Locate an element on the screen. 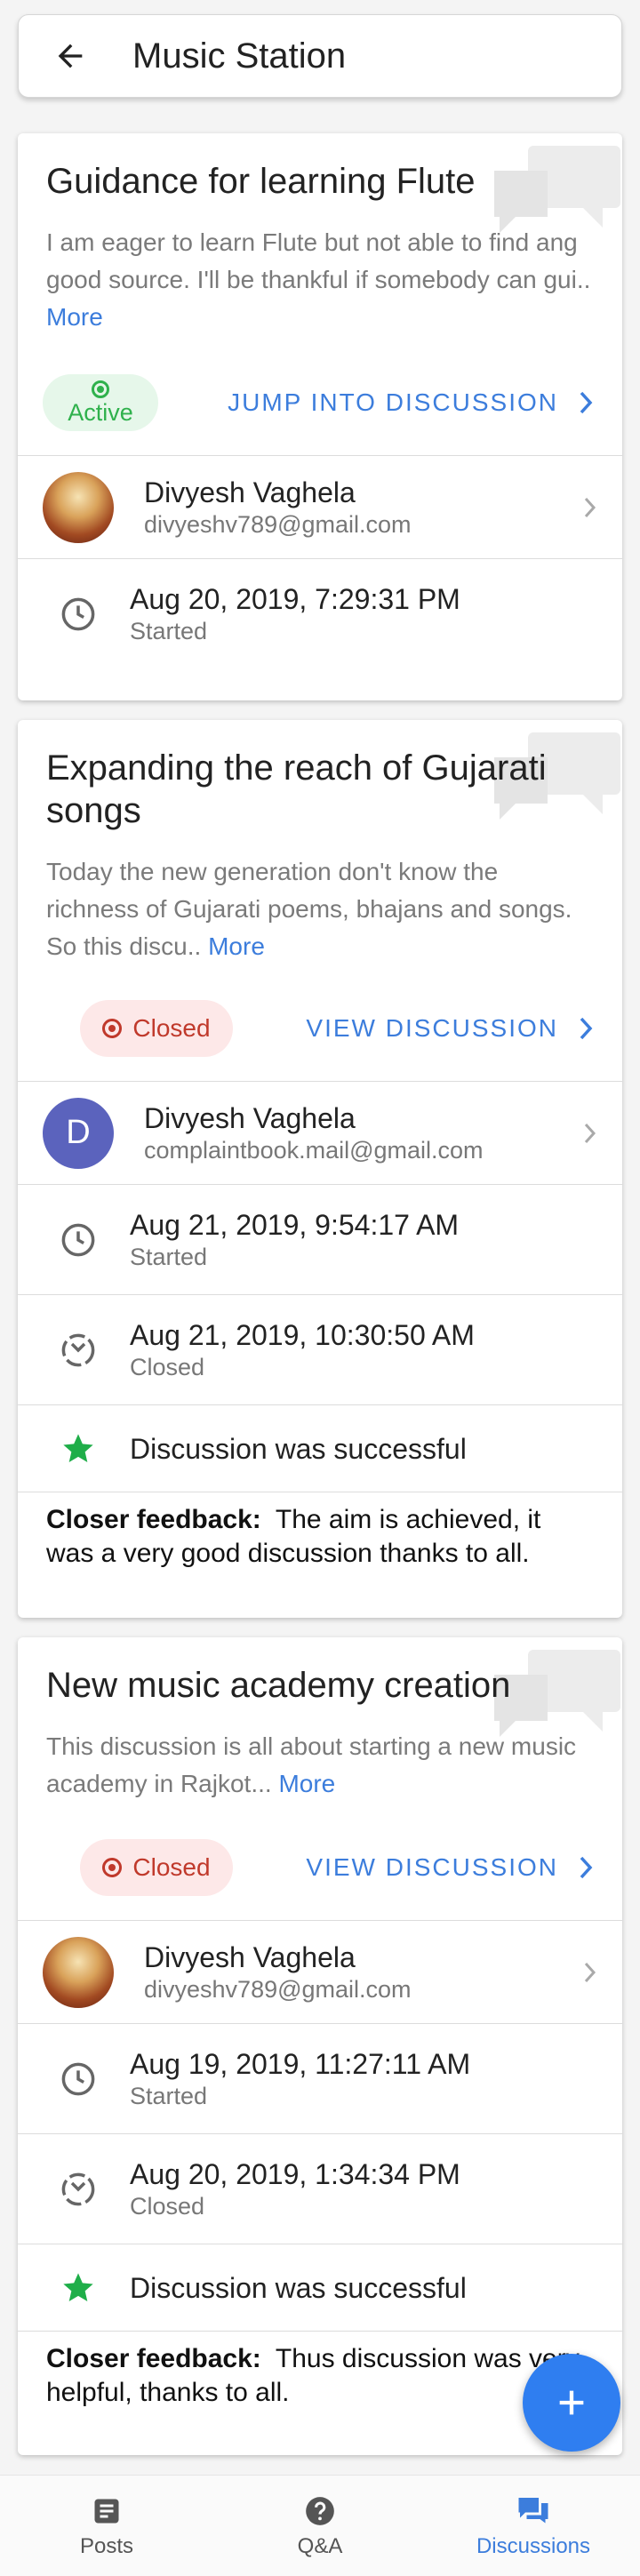  nav-item-discussions: Discussions is located at coordinates (533, 2526).